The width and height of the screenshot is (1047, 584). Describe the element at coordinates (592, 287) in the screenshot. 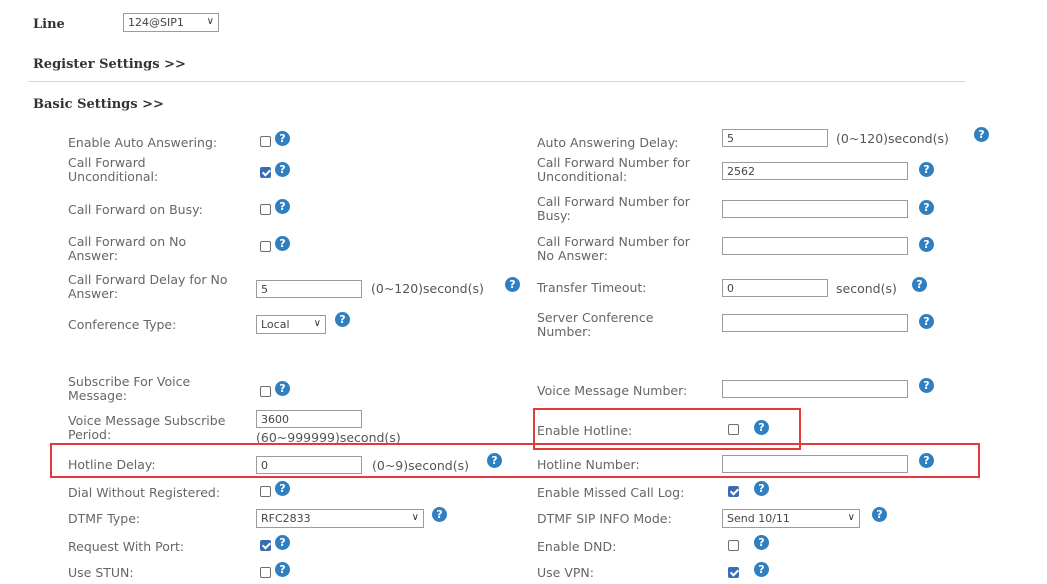

I see `transfer-timeout-label: Transfer Timeout:` at that location.